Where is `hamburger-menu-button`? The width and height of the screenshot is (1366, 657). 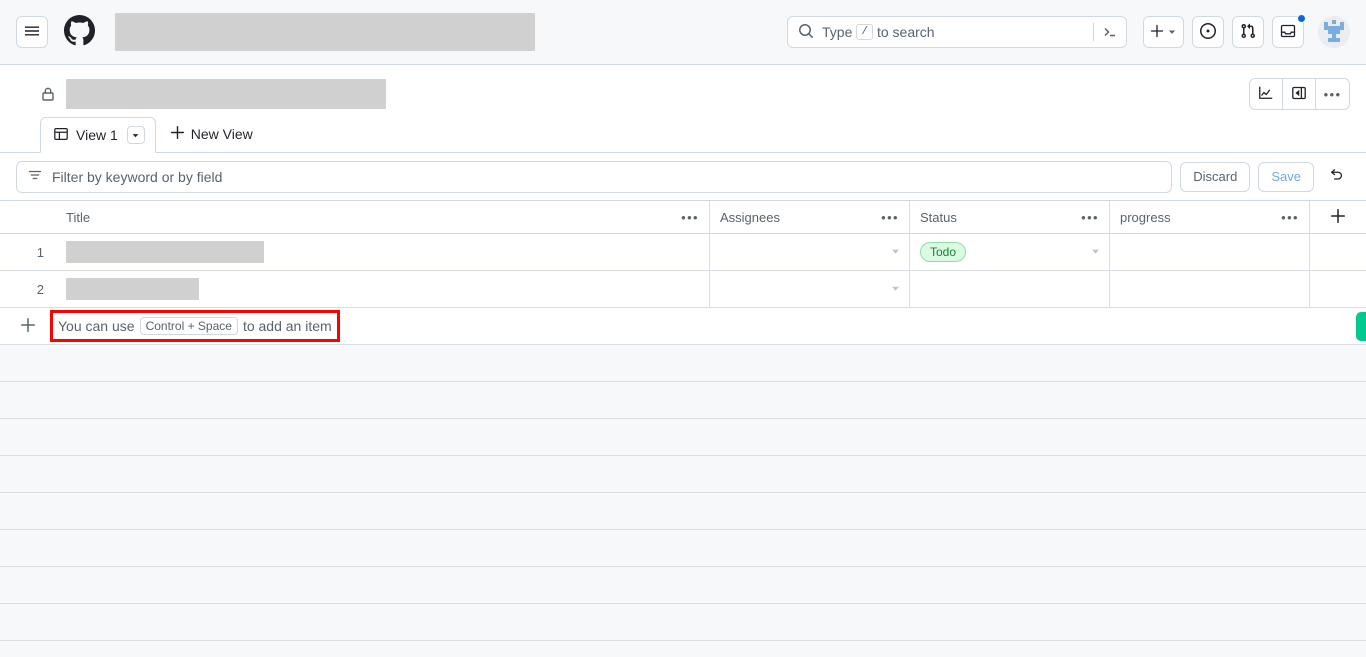 hamburger-menu-button is located at coordinates (32, 32).